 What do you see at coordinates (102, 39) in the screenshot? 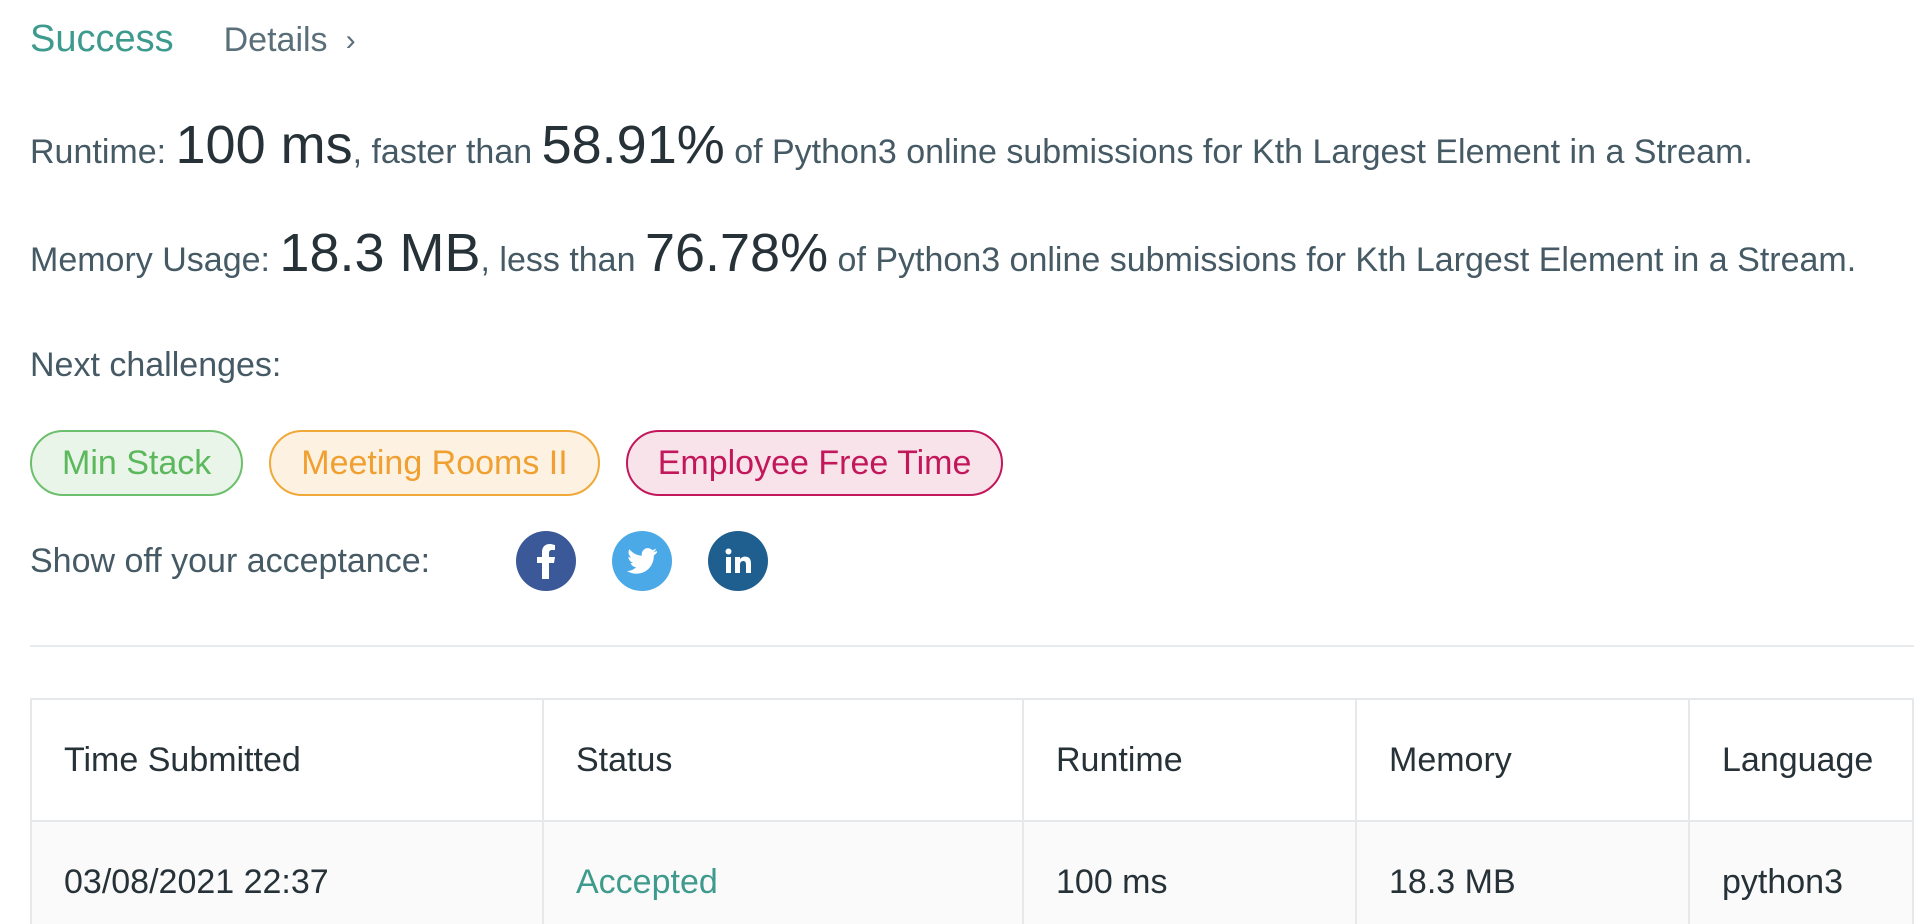
I see `status-success-title: Success` at bounding box center [102, 39].